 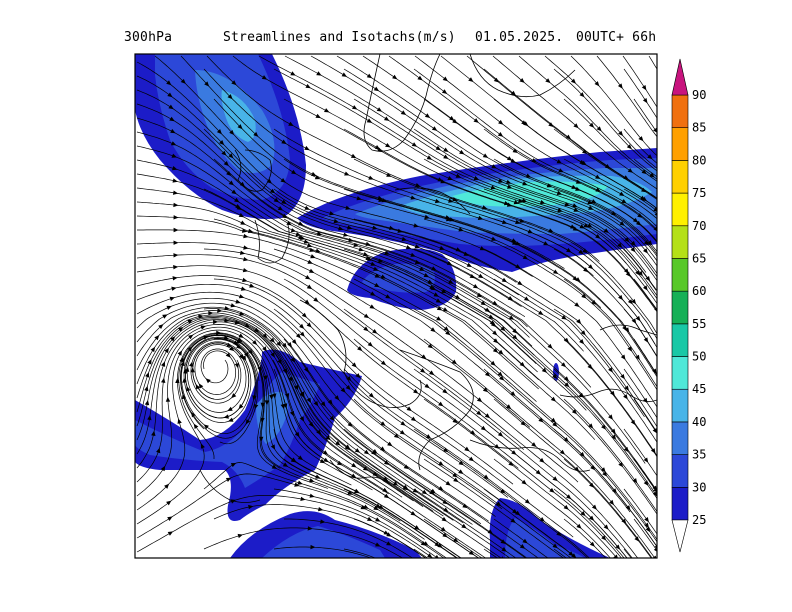 I want to click on colorbar-tick-label: 50, so click(x=699, y=357).